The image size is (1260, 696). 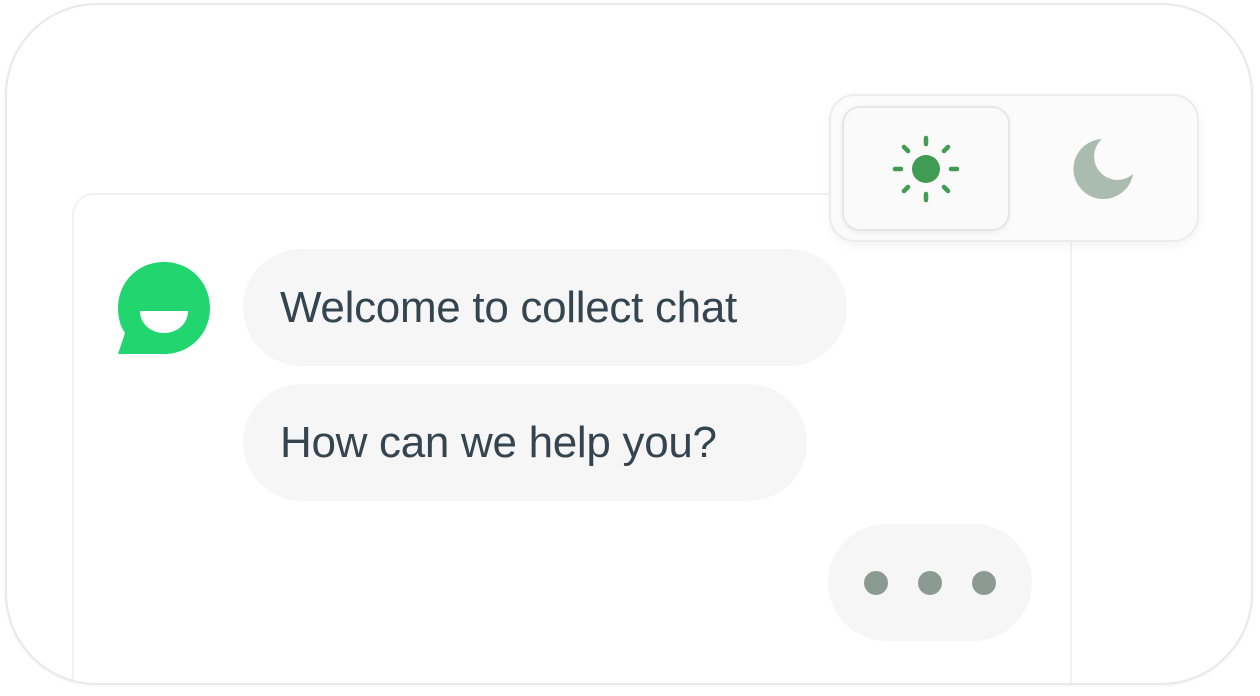 What do you see at coordinates (498, 442) in the screenshot?
I see `message-text: How can we help you?` at bounding box center [498, 442].